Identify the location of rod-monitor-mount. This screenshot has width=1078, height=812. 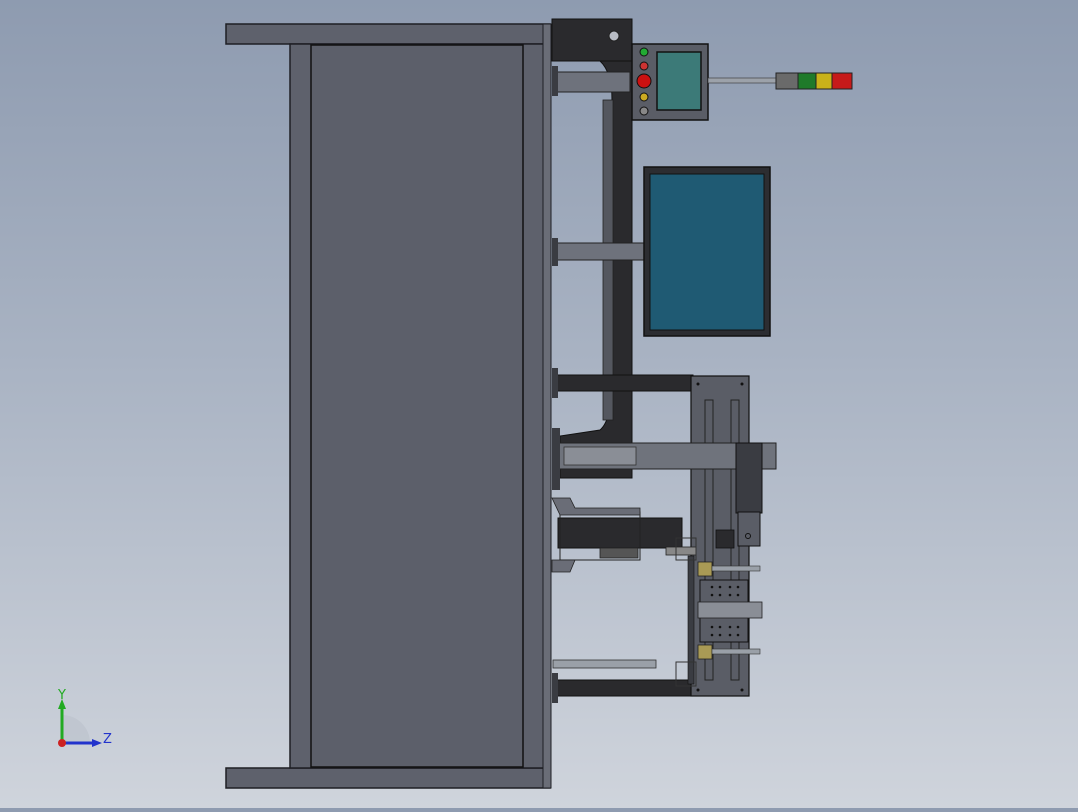
(600, 251).